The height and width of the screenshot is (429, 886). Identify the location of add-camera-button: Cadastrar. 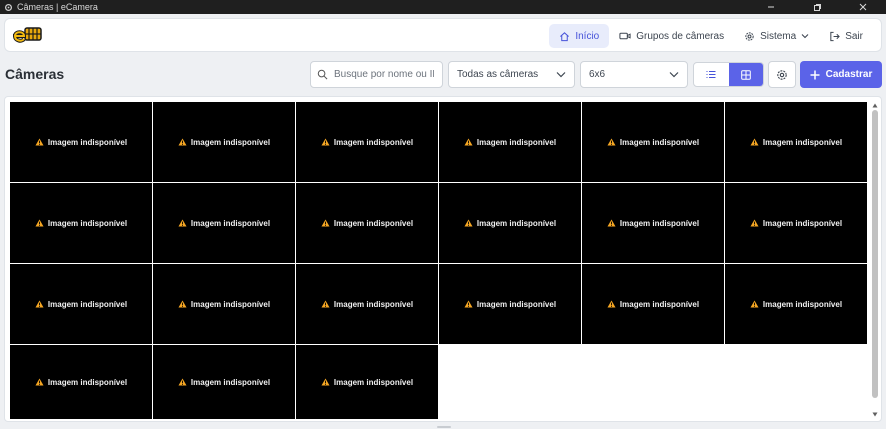
(841, 74).